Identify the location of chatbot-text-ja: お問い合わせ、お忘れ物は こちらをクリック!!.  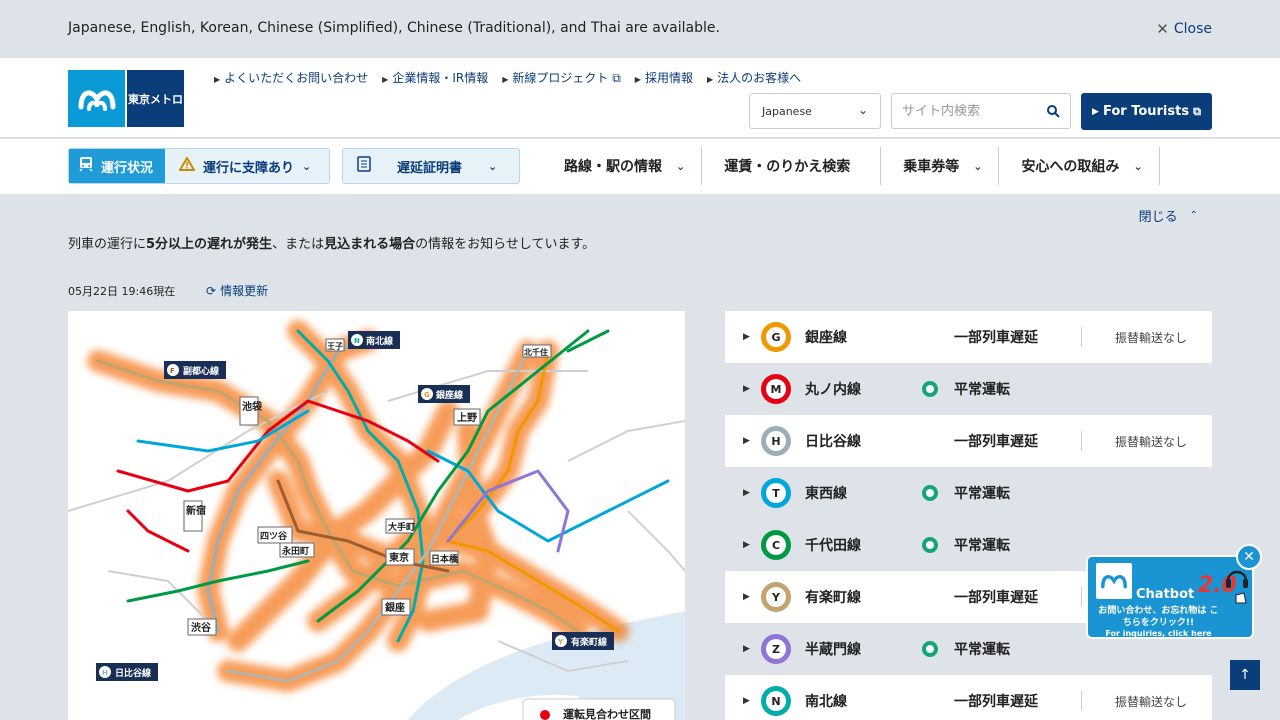
(1158, 617).